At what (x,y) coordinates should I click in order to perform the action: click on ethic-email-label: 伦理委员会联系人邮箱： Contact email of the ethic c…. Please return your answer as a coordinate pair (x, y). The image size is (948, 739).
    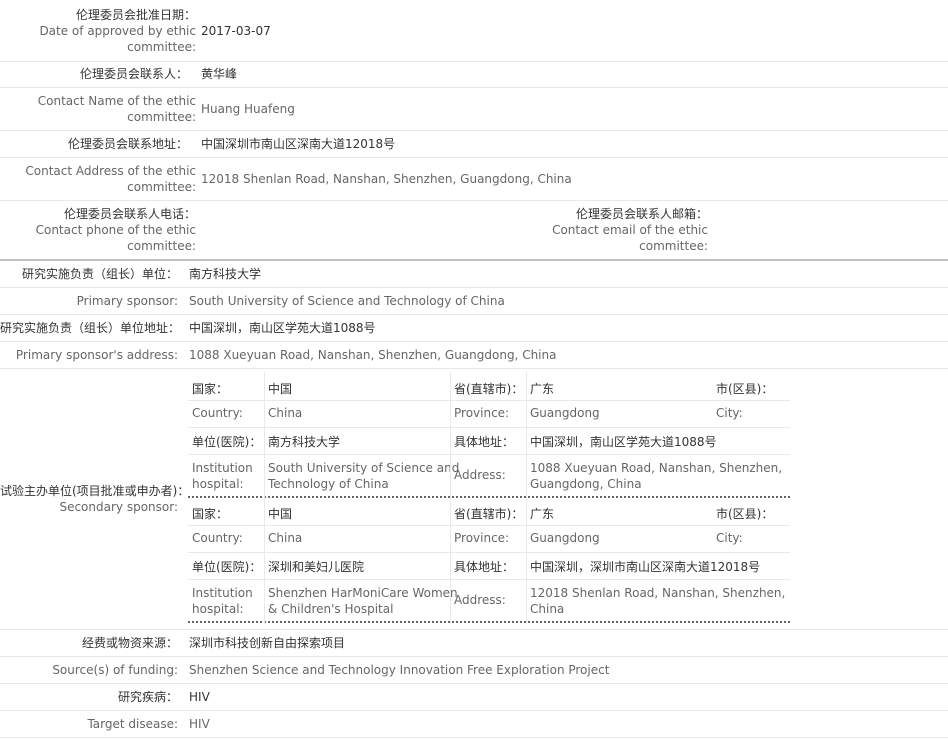
    Looking at the image, I should click on (589, 230).